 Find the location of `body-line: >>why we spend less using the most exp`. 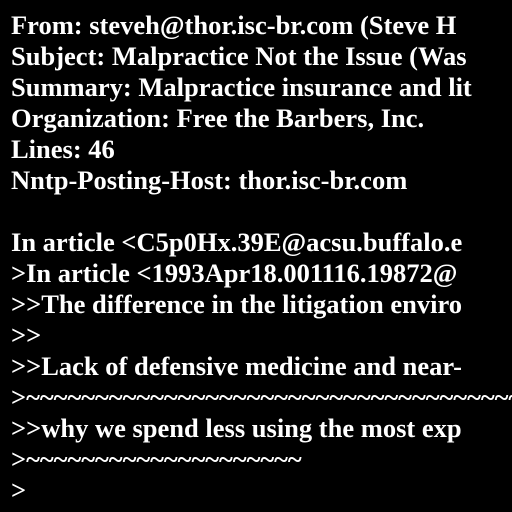

body-line: >>why we spend less using the most exp is located at coordinates (236, 428).